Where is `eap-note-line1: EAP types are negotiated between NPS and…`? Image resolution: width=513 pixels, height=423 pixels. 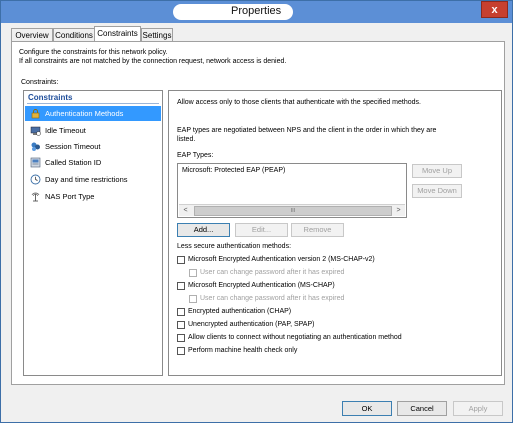 eap-note-line1: EAP types are negotiated between NPS and… is located at coordinates (307, 130).